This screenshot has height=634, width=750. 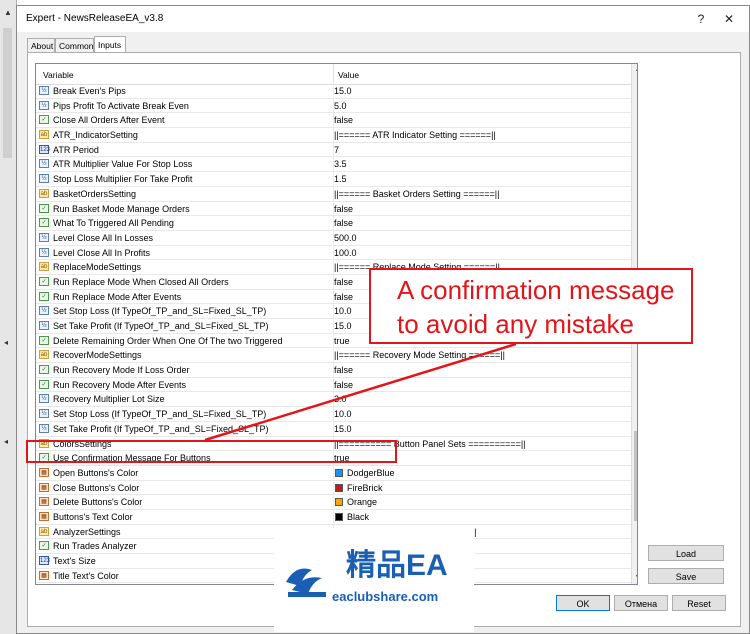 I want to click on input-variable: Level Close All In Profits, so click(x=102, y=252).